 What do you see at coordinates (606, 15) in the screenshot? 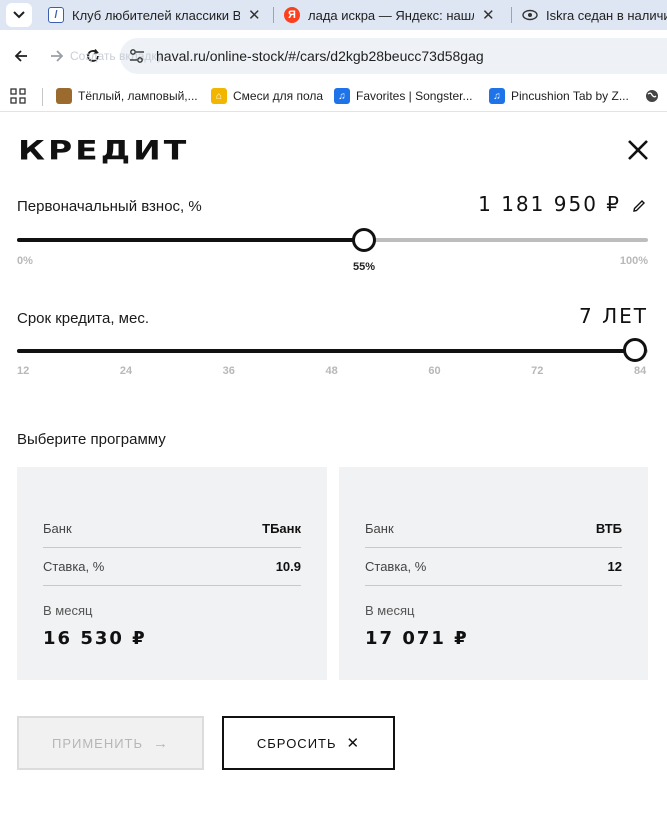
I see `tab-title: Iskra седан в наличии` at bounding box center [606, 15].